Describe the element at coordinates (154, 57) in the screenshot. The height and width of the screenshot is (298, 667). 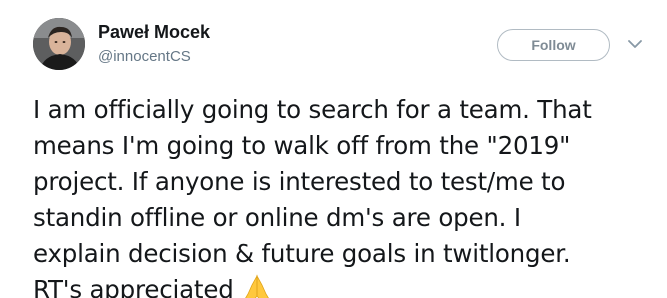
I see `author-handle: @innocentCS` at that location.